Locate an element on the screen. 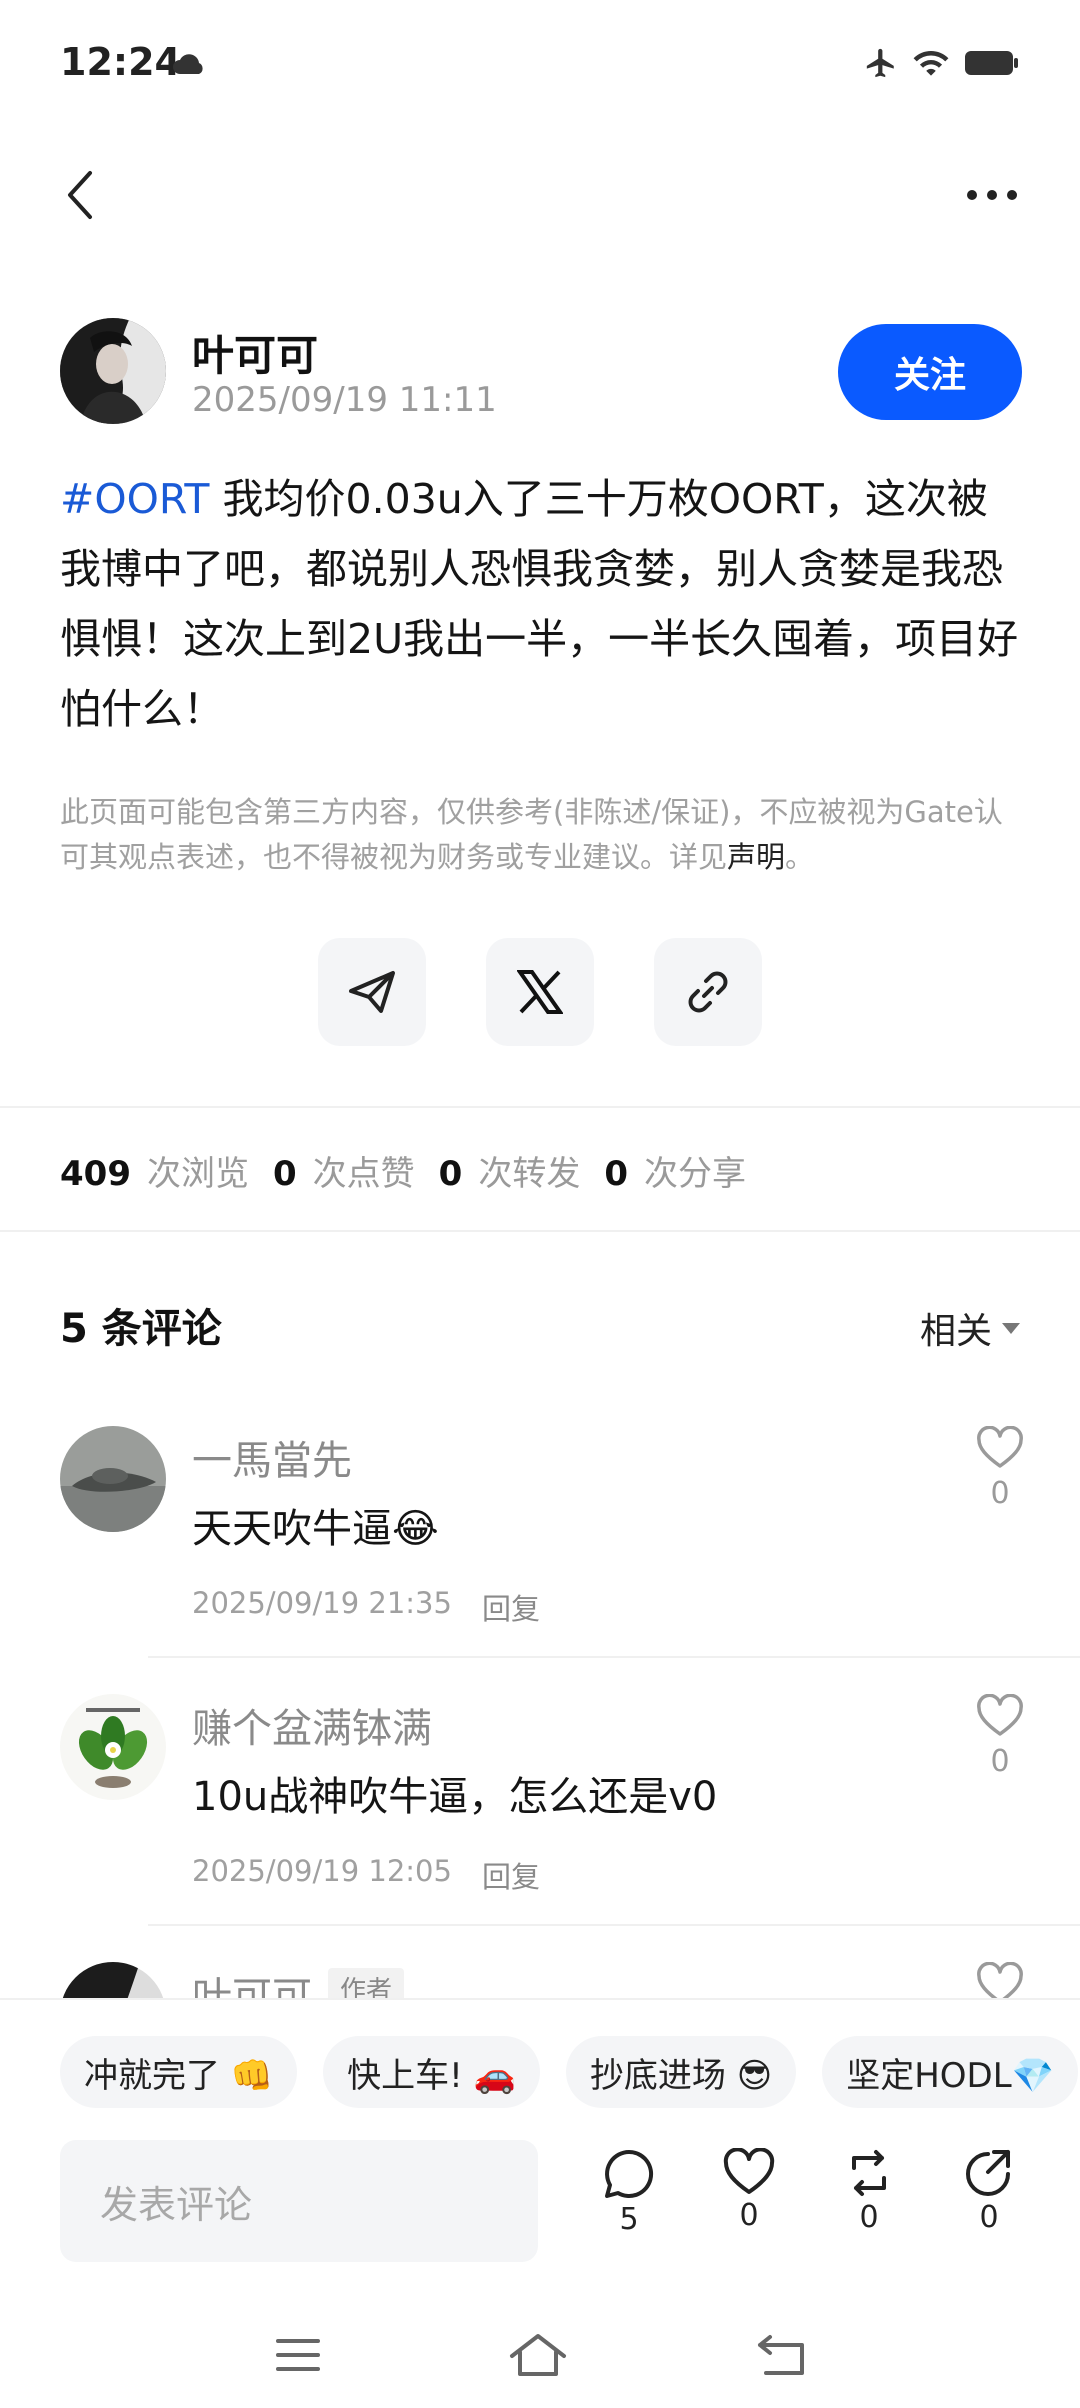 This screenshot has height=2408, width=1080. share-icon is located at coordinates (988, 2173).